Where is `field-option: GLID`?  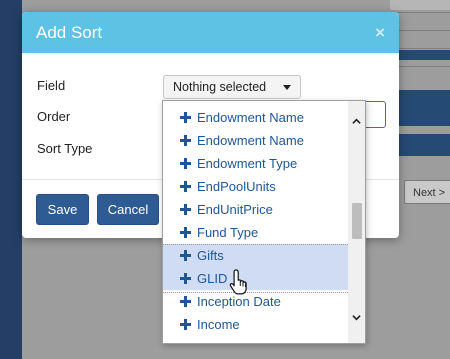 field-option: GLID is located at coordinates (255, 278).